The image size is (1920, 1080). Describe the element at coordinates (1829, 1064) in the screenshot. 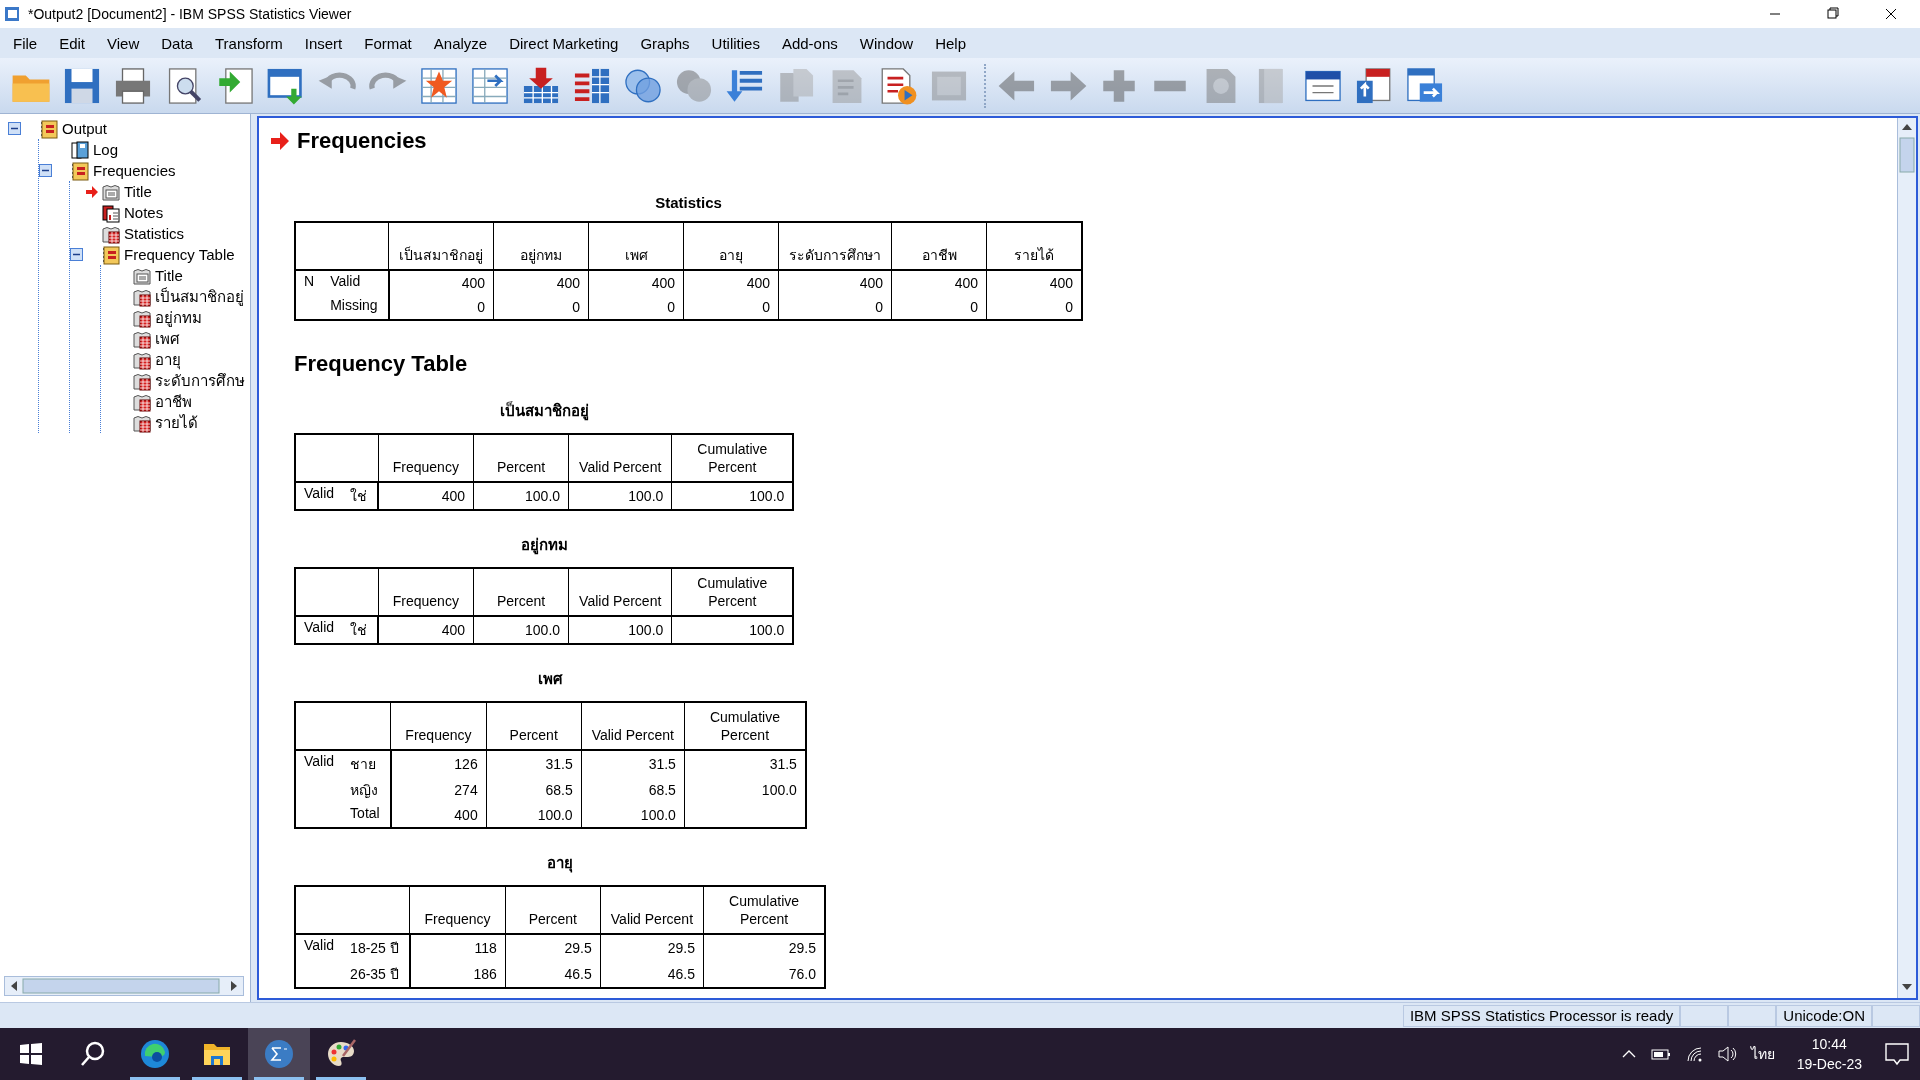

I see `clock-date: 19-Dec-23` at that location.